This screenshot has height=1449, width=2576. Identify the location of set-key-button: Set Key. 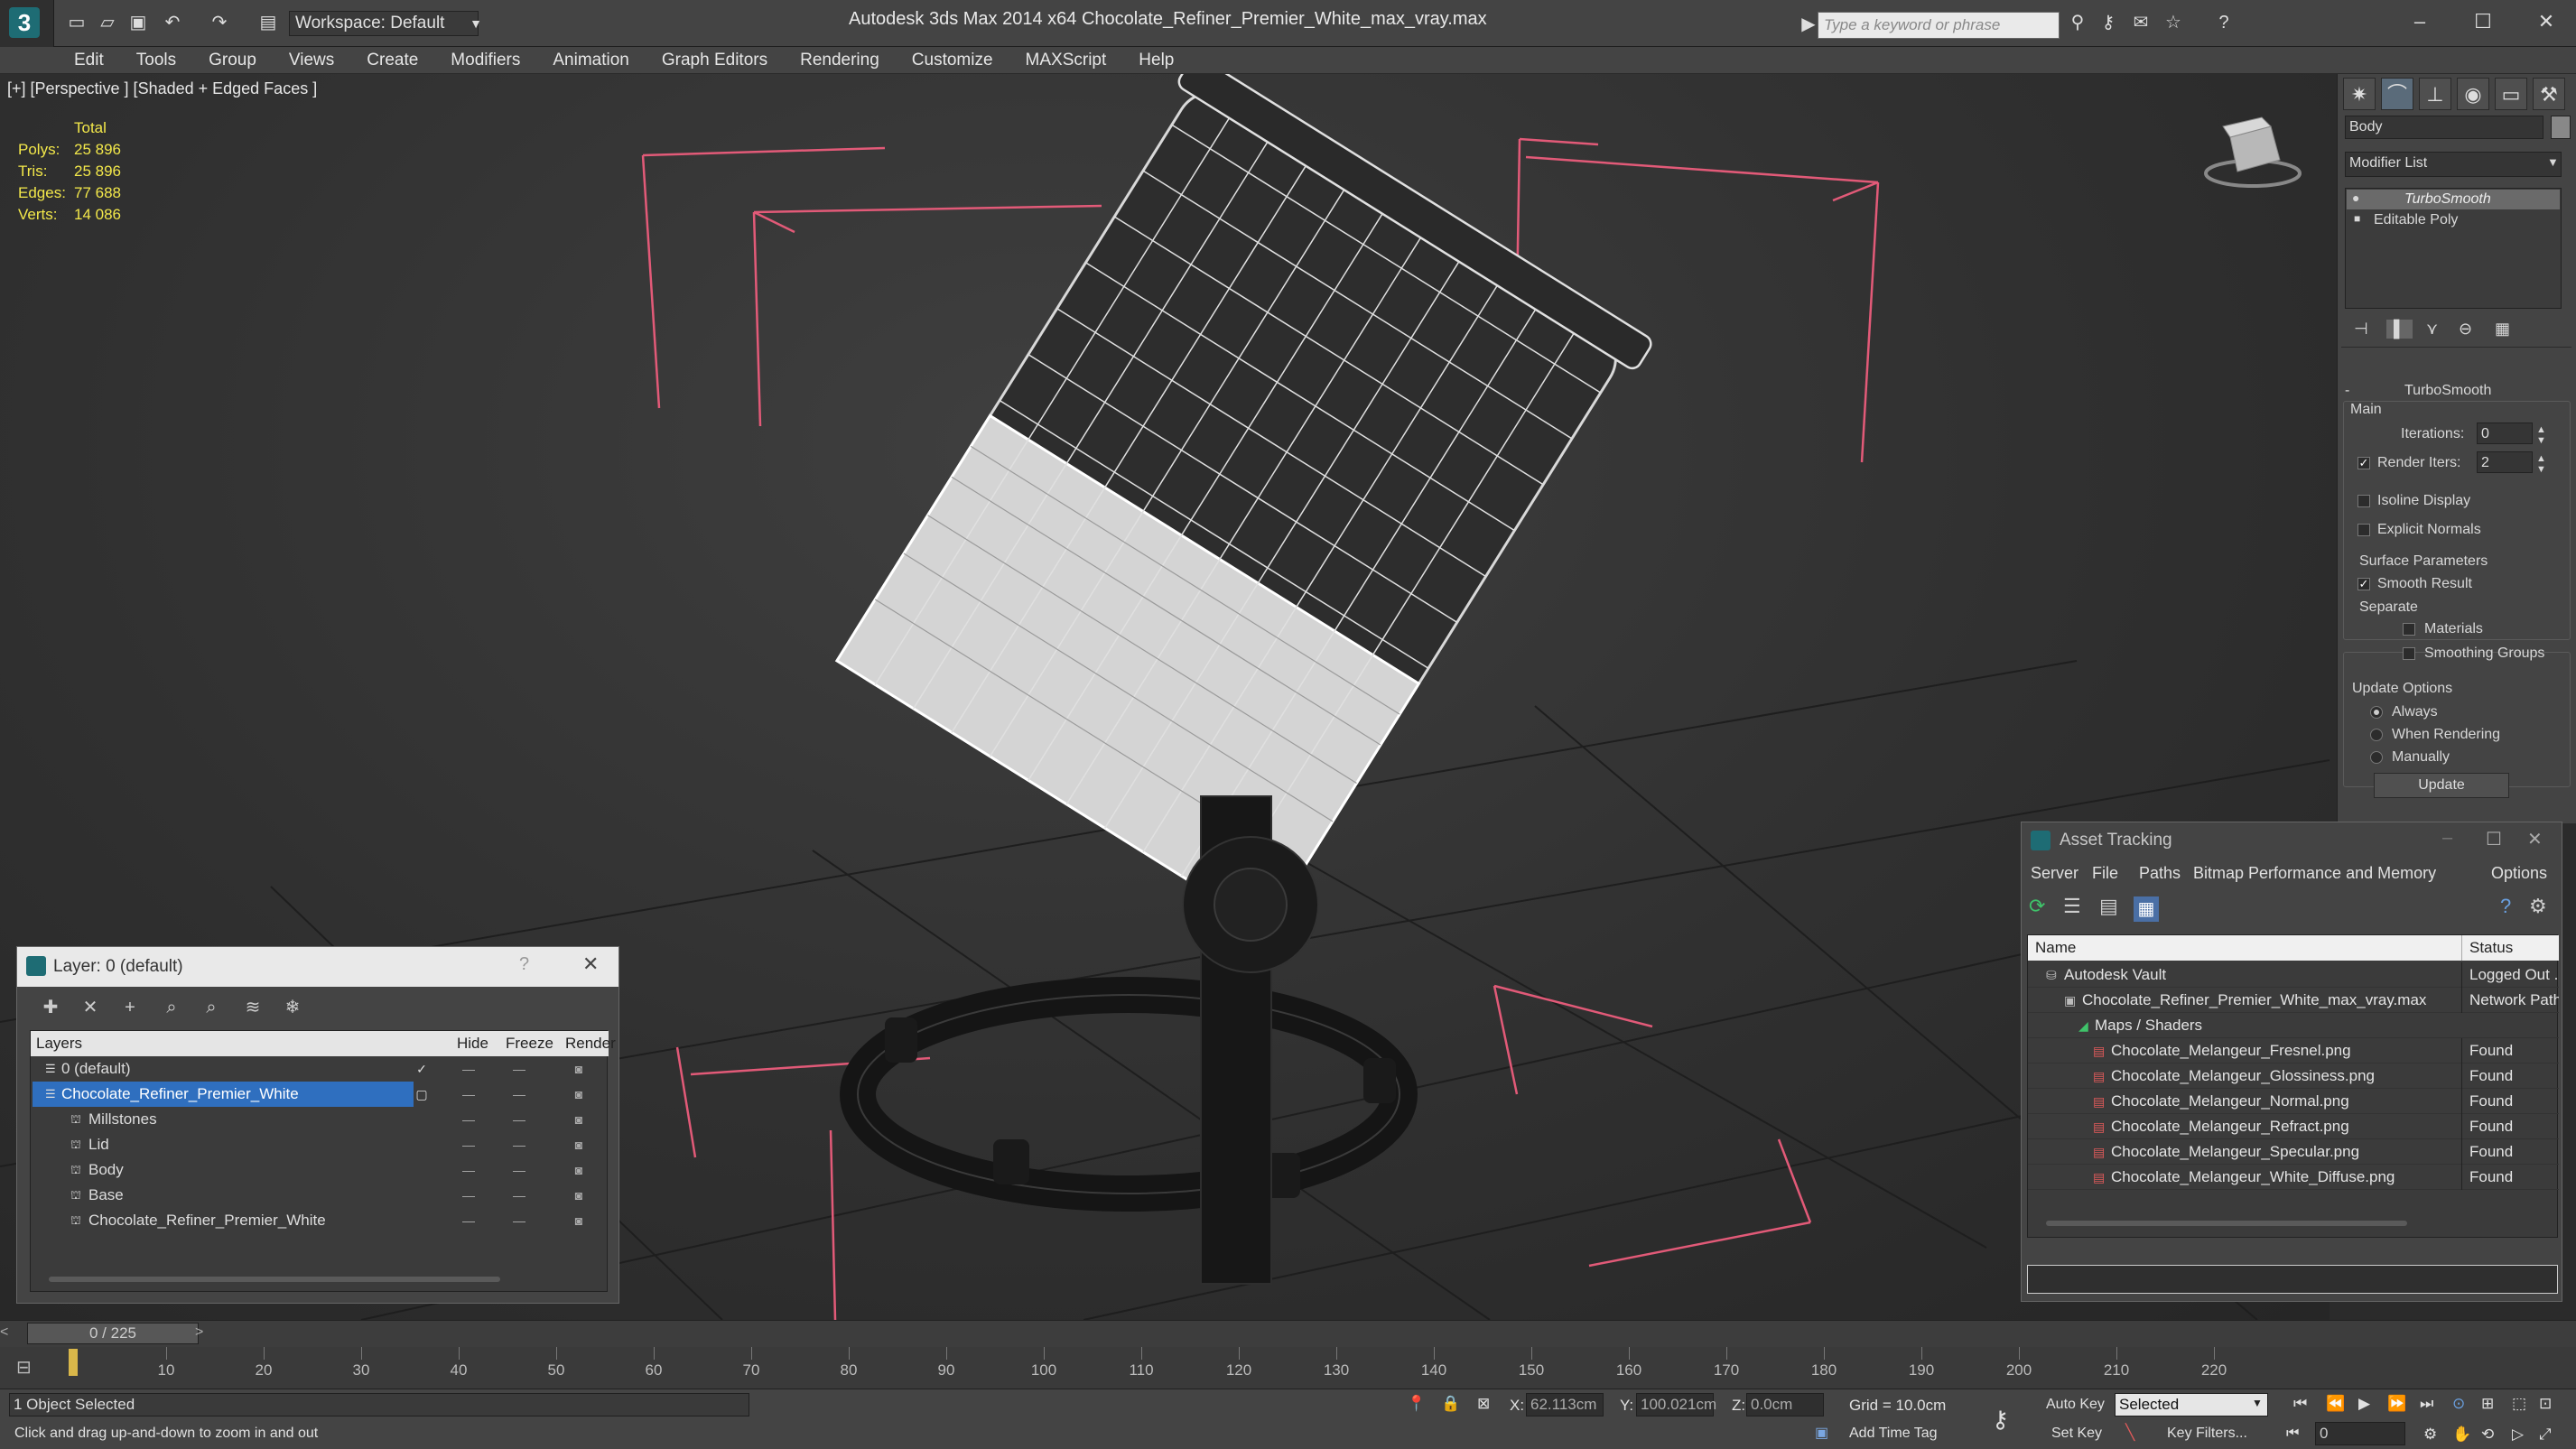
(2076, 1434).